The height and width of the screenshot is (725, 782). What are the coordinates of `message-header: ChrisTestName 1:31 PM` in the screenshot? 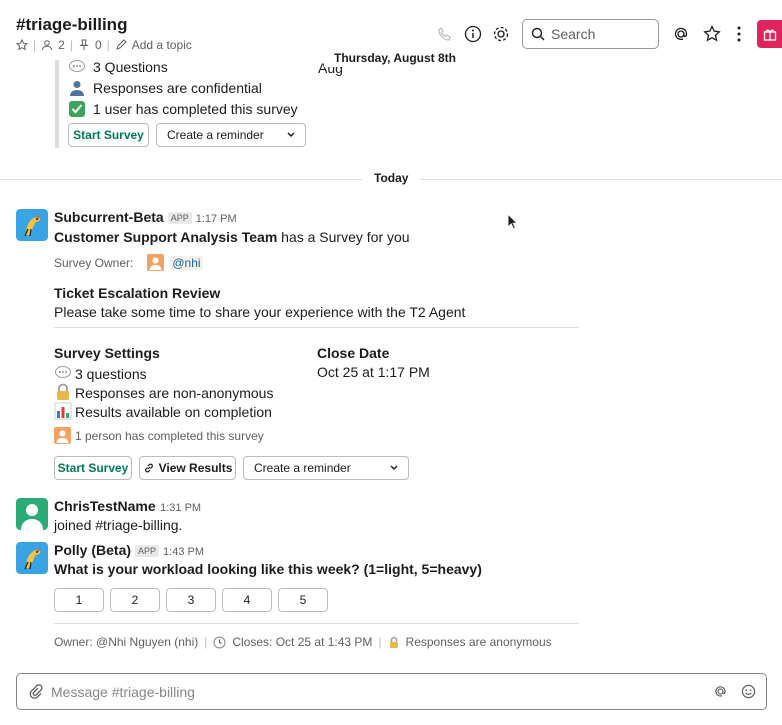 It's located at (127, 507).